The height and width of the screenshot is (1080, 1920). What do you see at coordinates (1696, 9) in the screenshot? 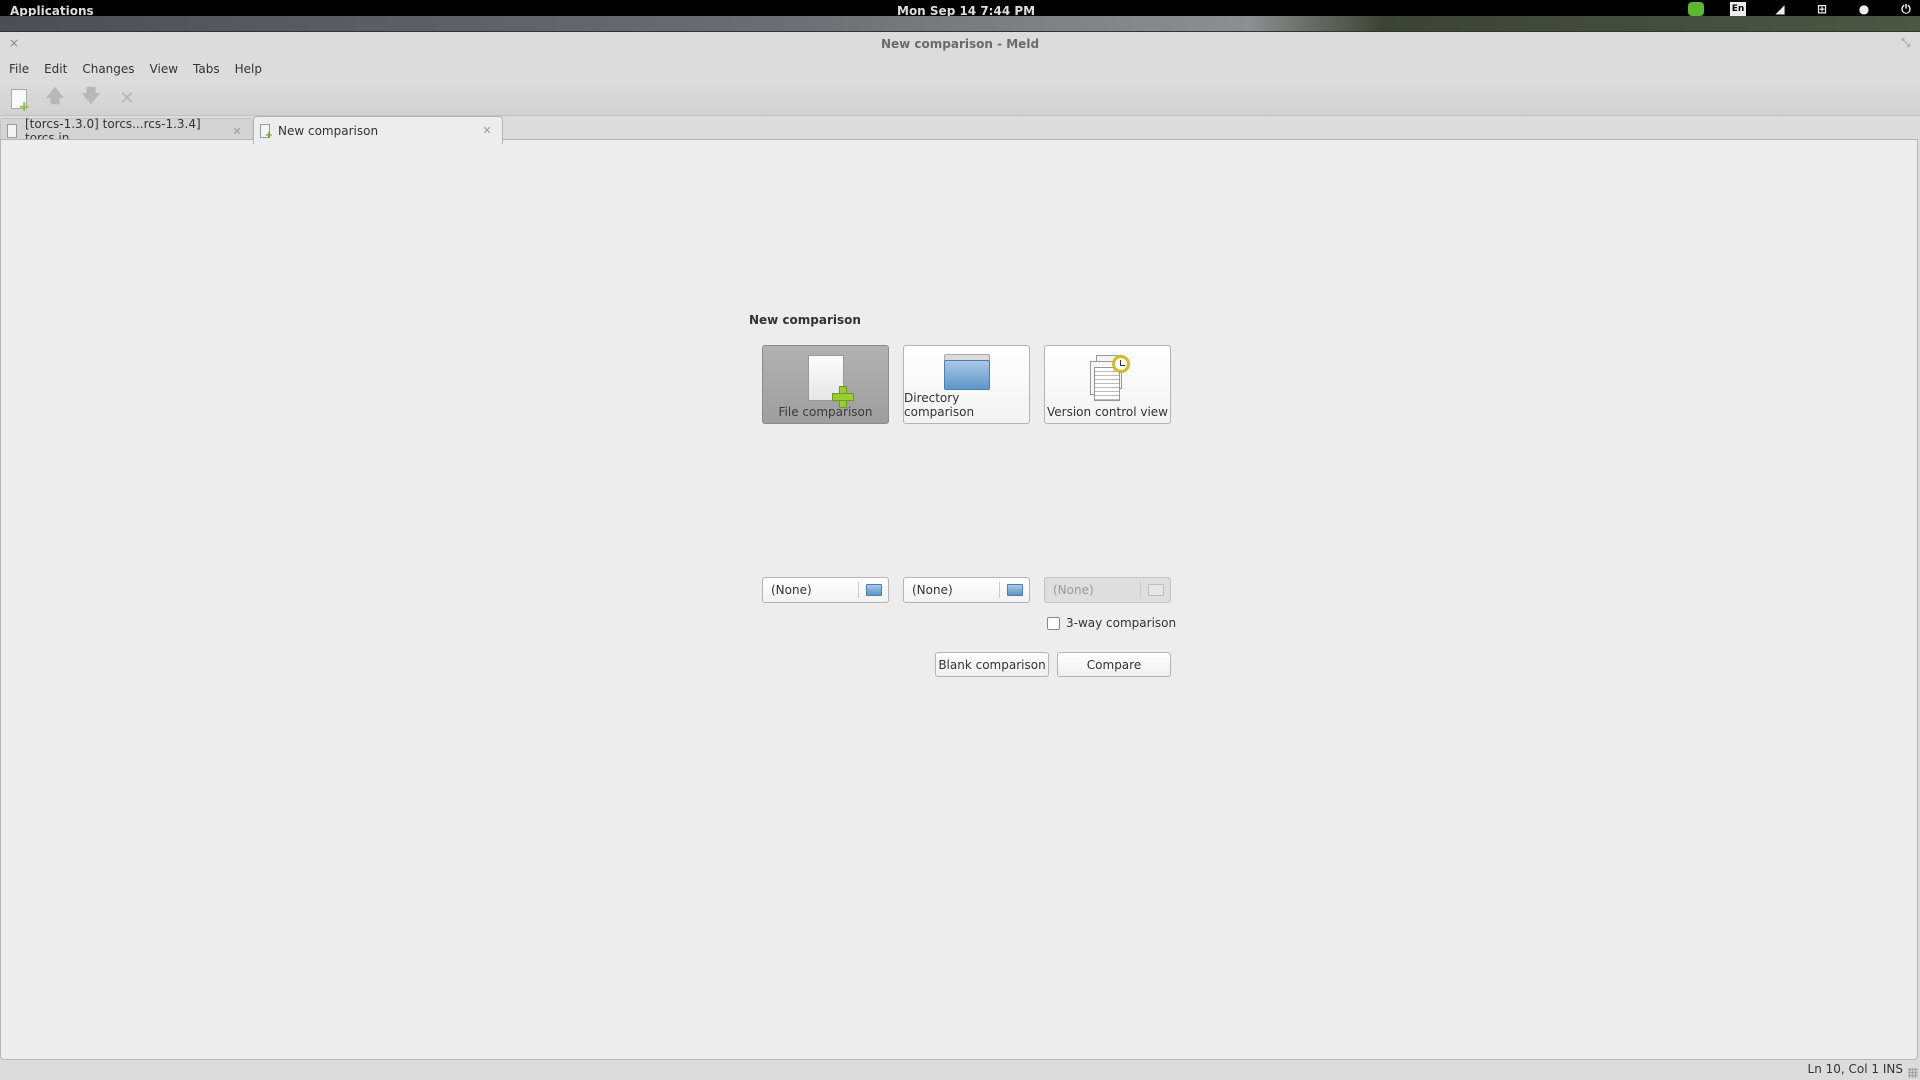
I see `chat-status-icon` at bounding box center [1696, 9].